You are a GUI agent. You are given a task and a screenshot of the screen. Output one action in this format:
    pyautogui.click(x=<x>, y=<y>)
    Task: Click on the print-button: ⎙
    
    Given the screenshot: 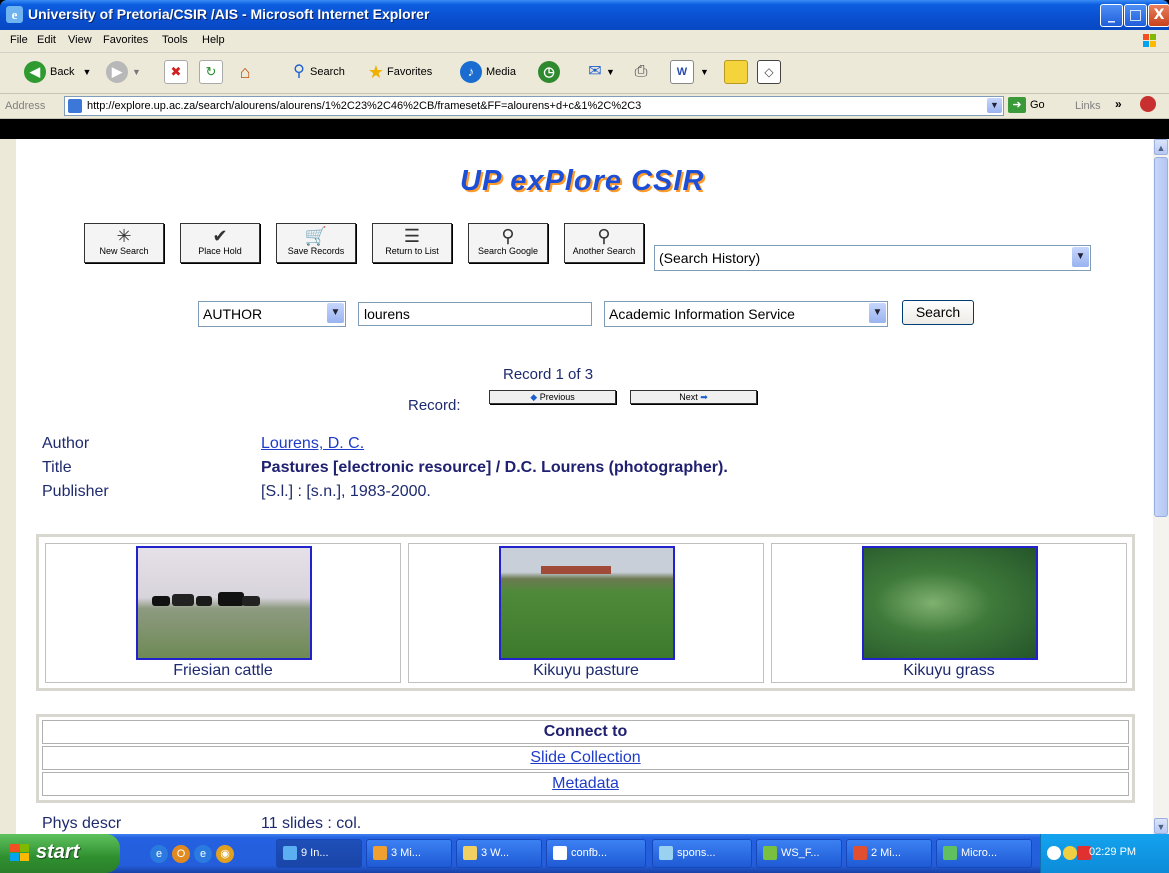 What is the action you would take?
    pyautogui.click(x=641, y=72)
    